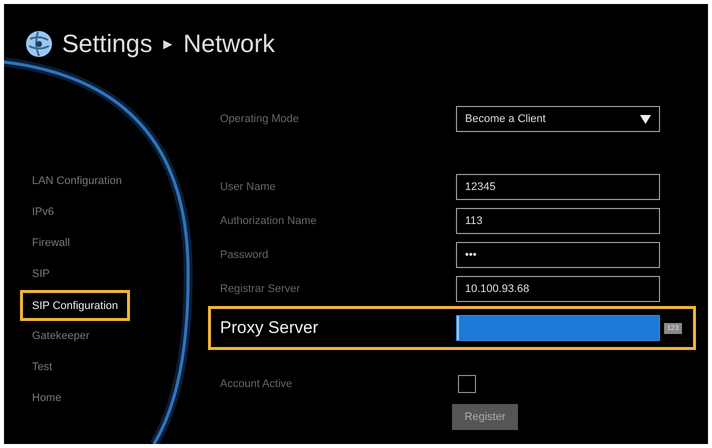 This screenshot has width=712, height=448. What do you see at coordinates (42, 367) in the screenshot?
I see `sidebar-item: Test` at bounding box center [42, 367].